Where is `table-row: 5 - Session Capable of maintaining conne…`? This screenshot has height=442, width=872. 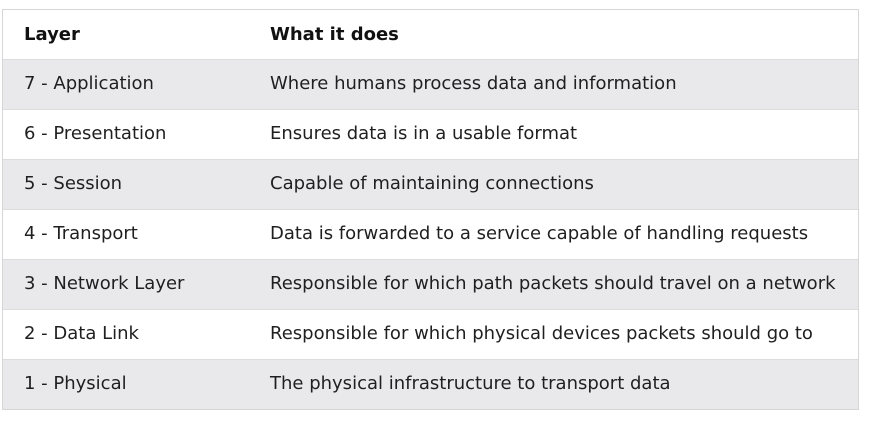
table-row: 5 - Session Capable of maintaining conne… is located at coordinates (430, 184).